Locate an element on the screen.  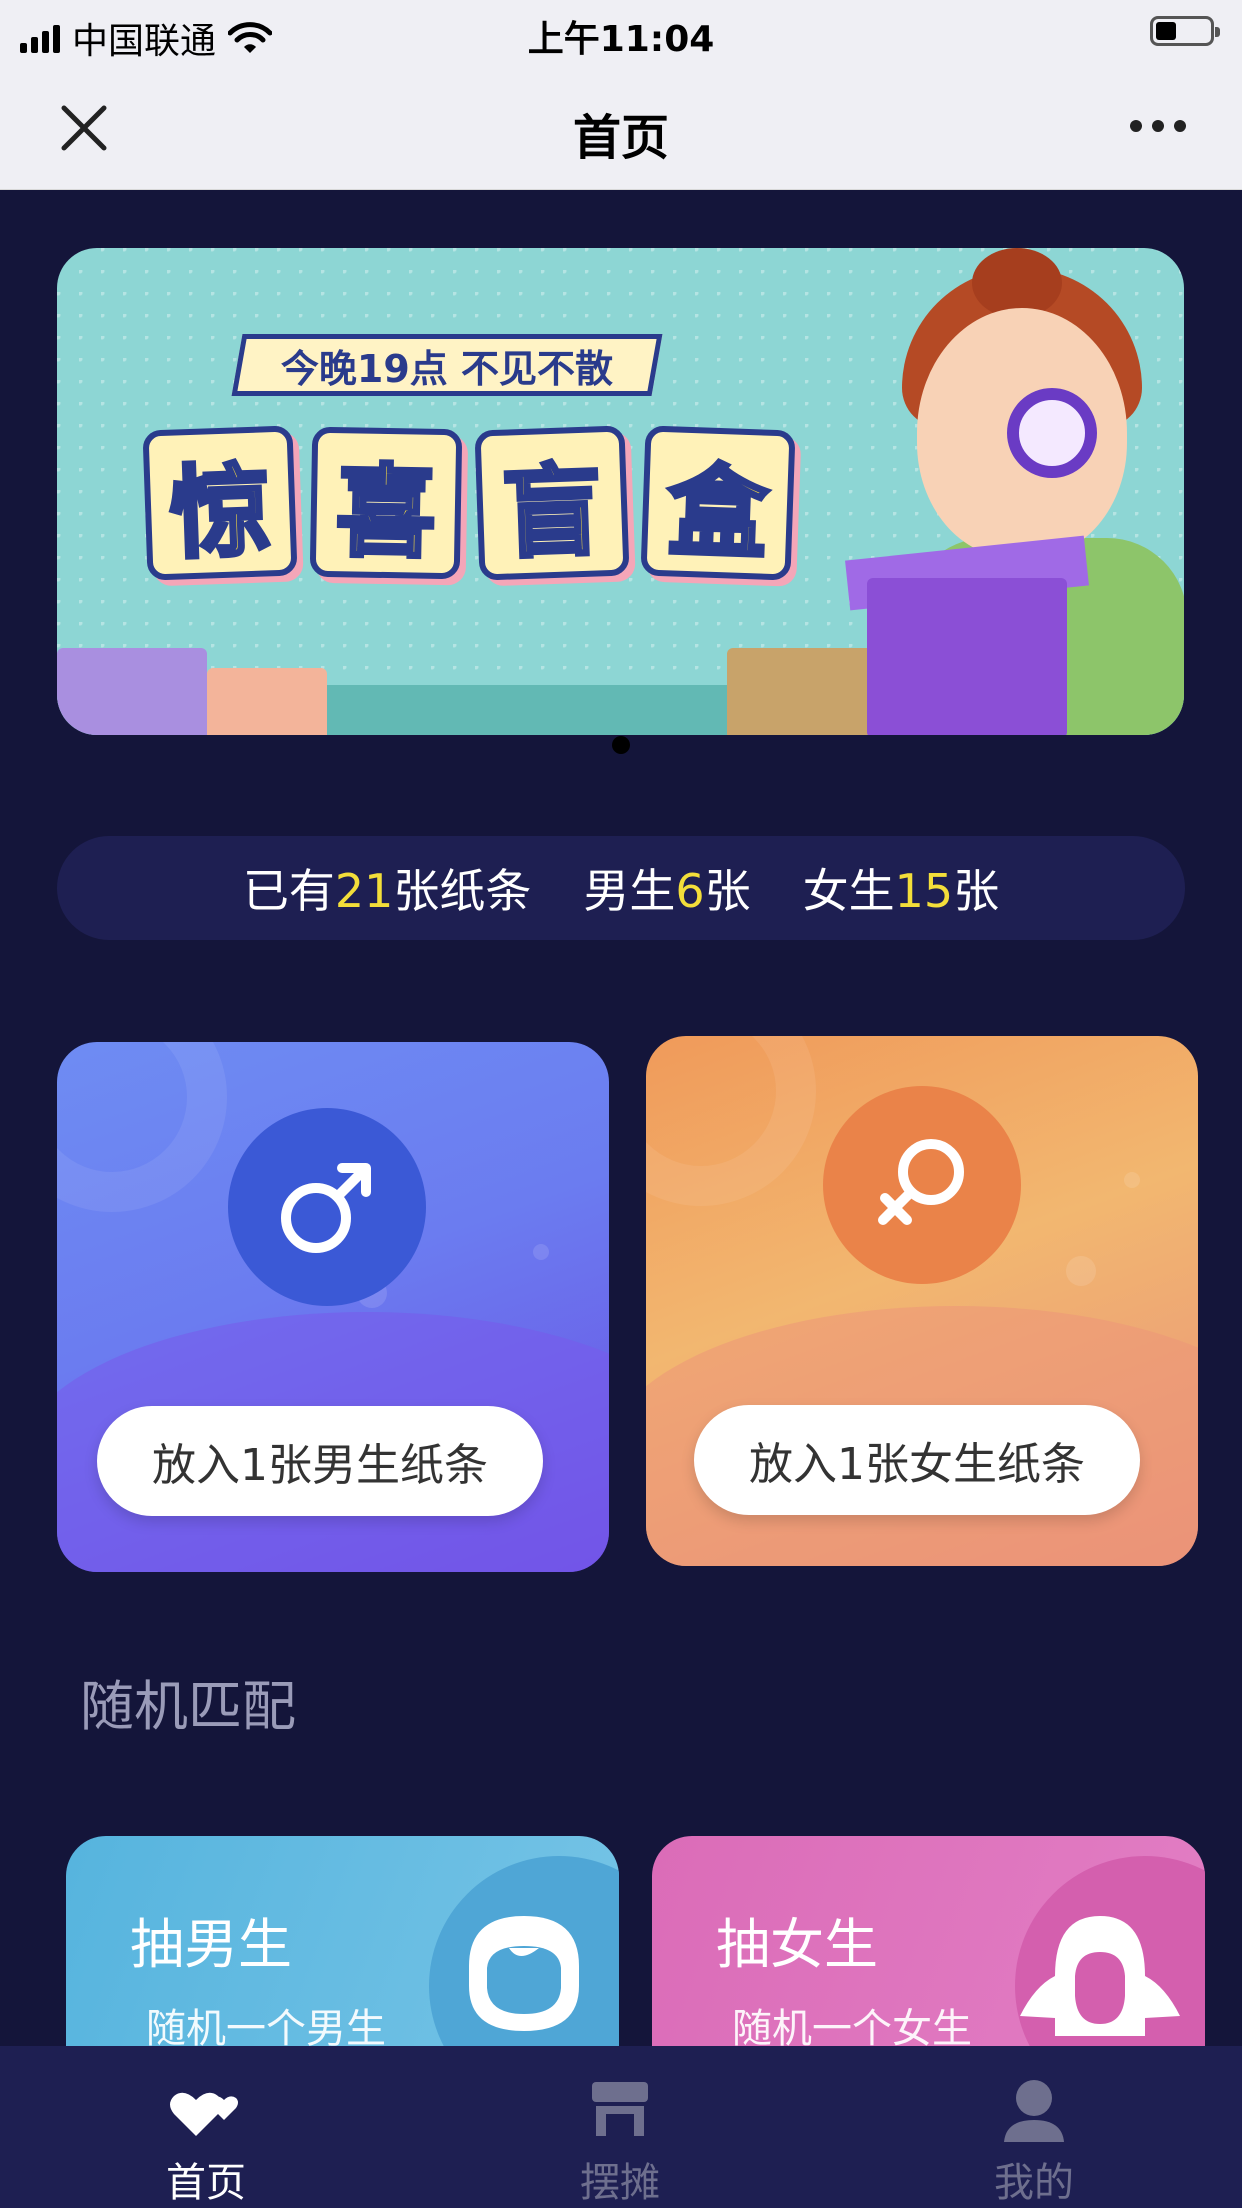
mystery-box-illustration is located at coordinates (967, 656).